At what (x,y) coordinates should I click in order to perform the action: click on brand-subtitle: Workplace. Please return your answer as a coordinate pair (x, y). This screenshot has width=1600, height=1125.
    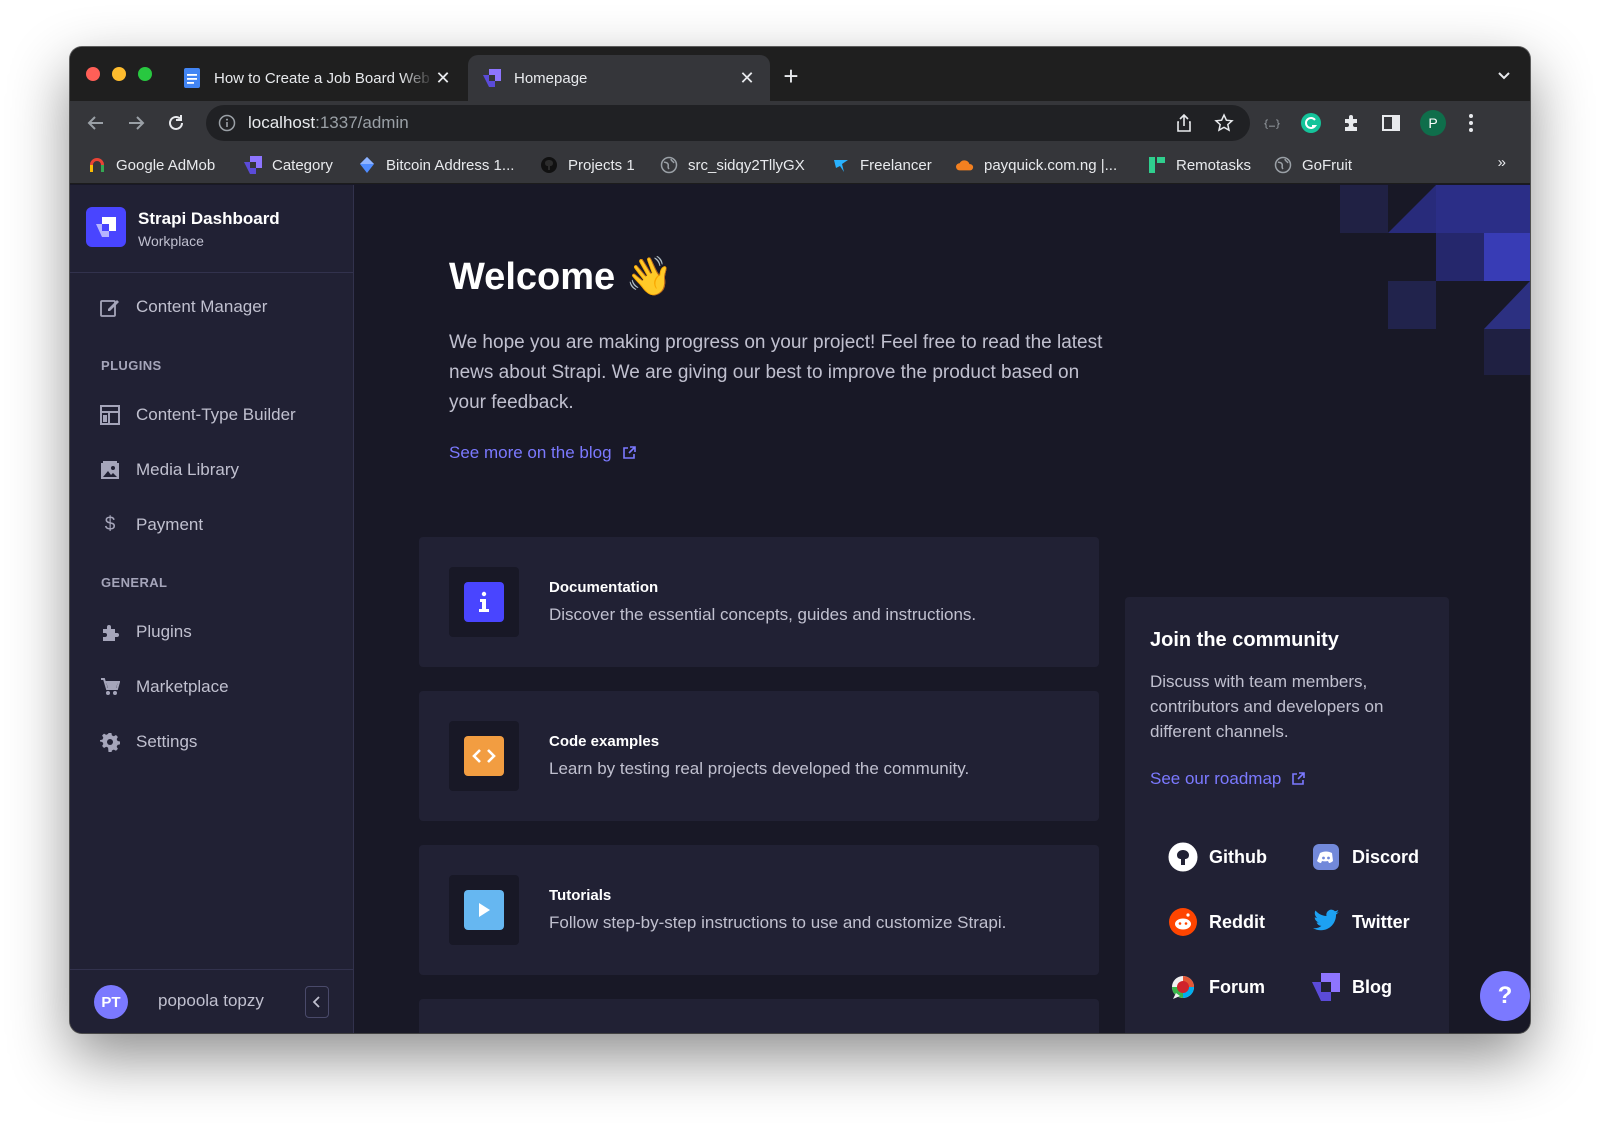
    Looking at the image, I should click on (171, 241).